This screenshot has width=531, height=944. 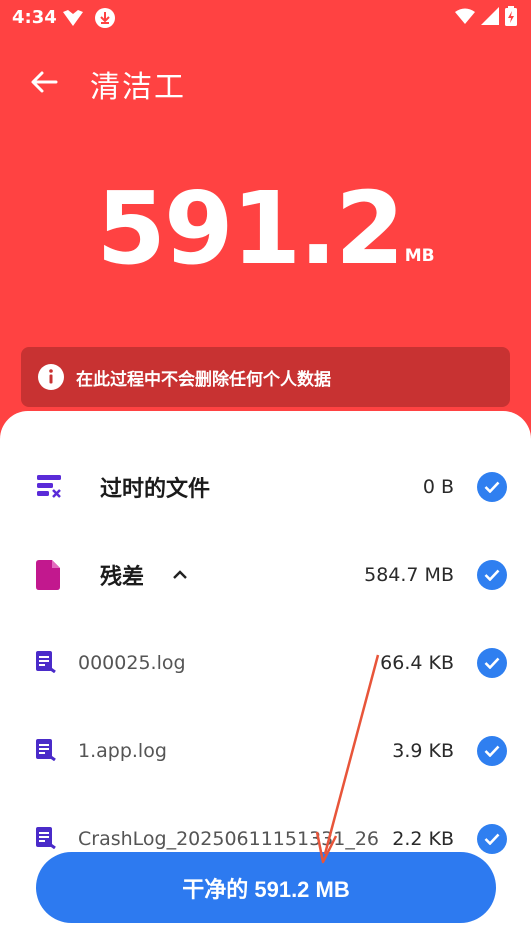 I want to click on system-icons, so click(x=486, y=18).